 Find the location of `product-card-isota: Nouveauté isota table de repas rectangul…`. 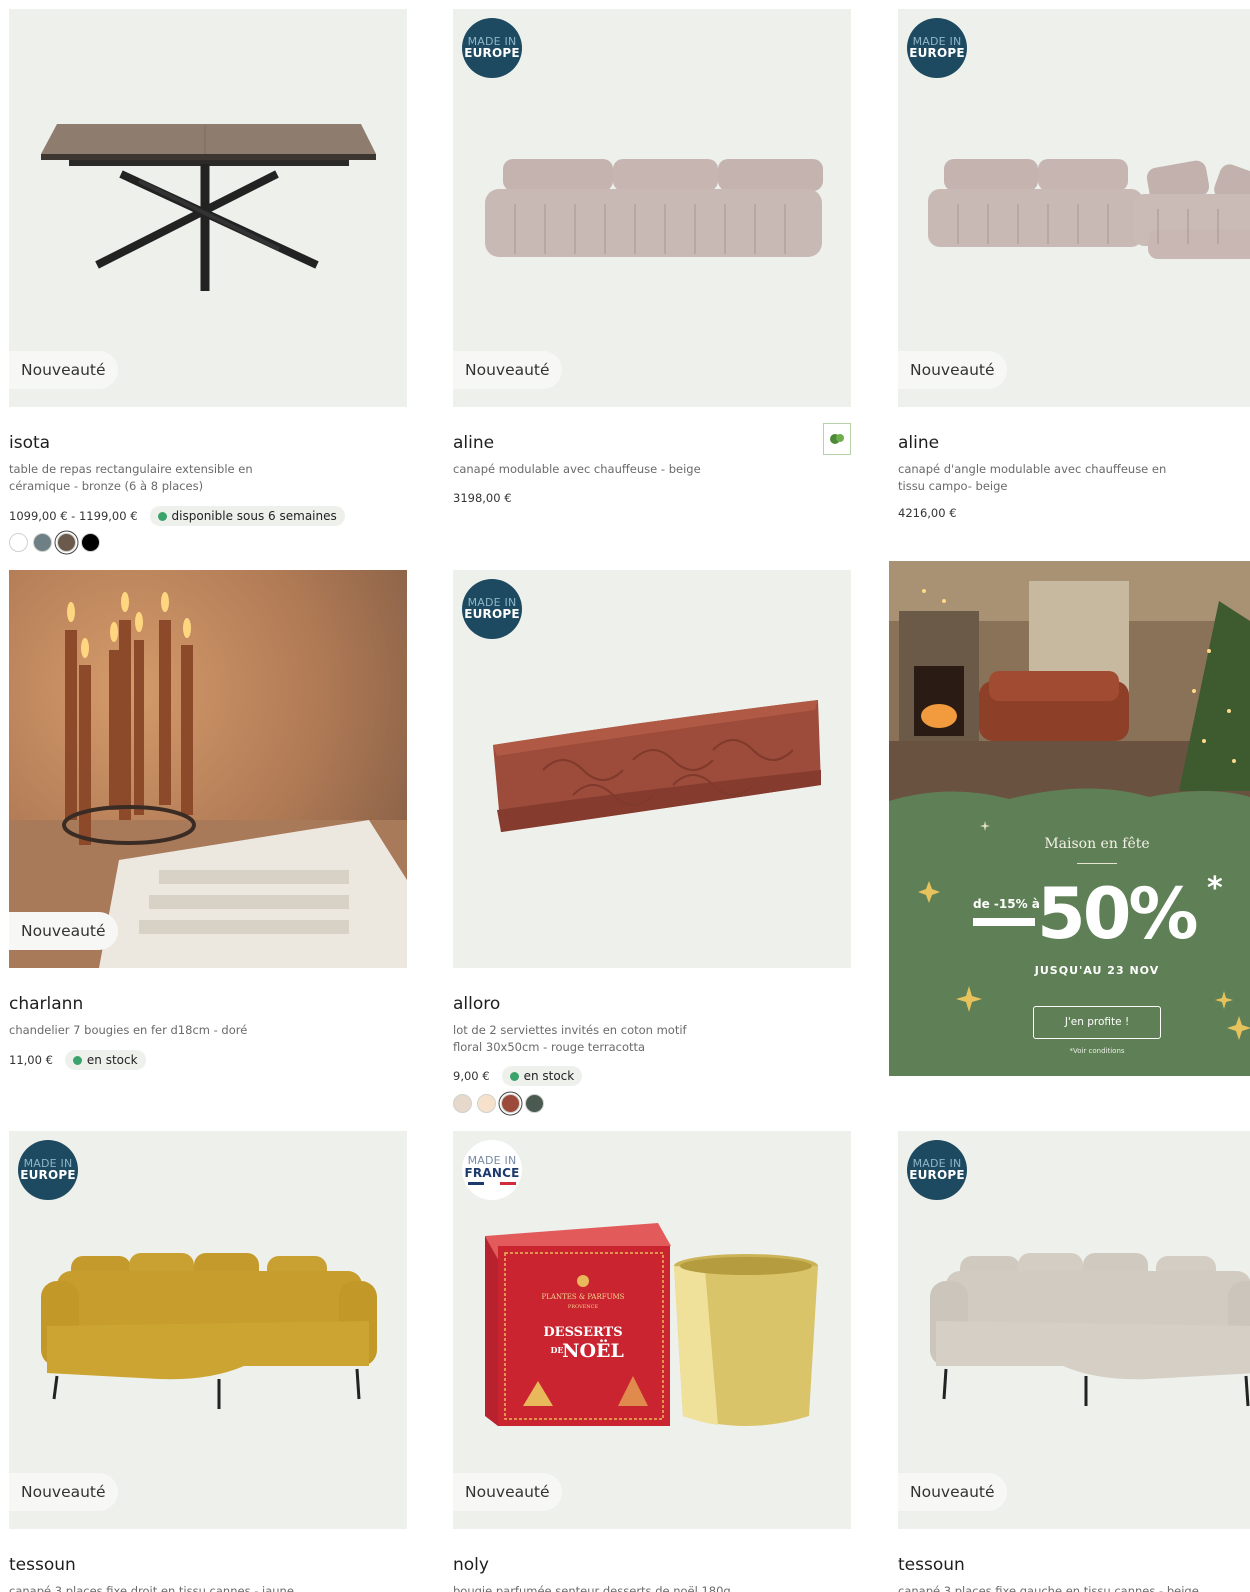

product-card-isota: Nouveauté isota table de repas rectangul… is located at coordinates (208, 280).